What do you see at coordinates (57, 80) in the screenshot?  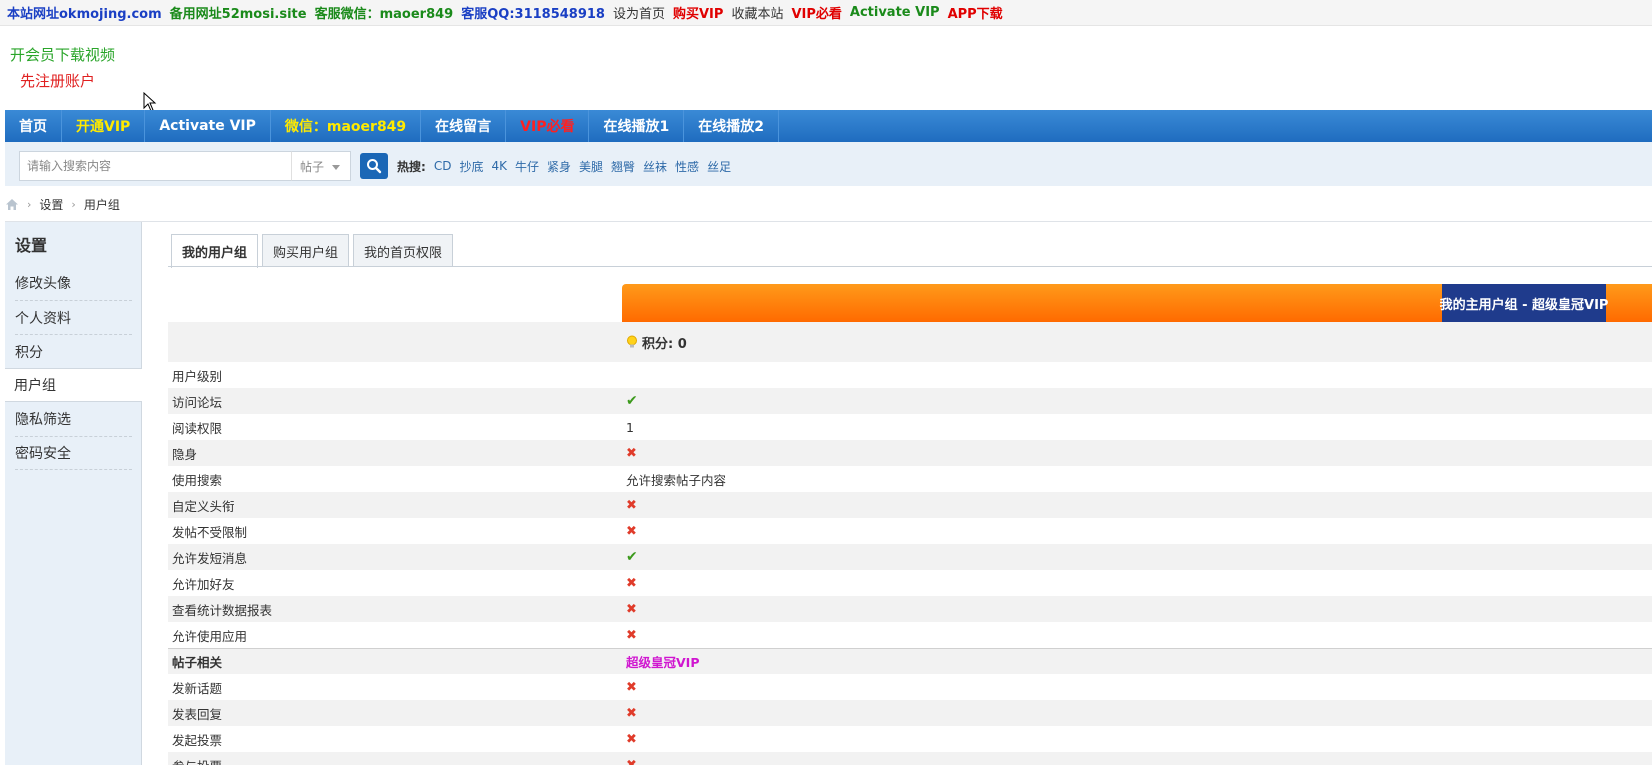 I see `promo-line-2: 先注册账户` at bounding box center [57, 80].